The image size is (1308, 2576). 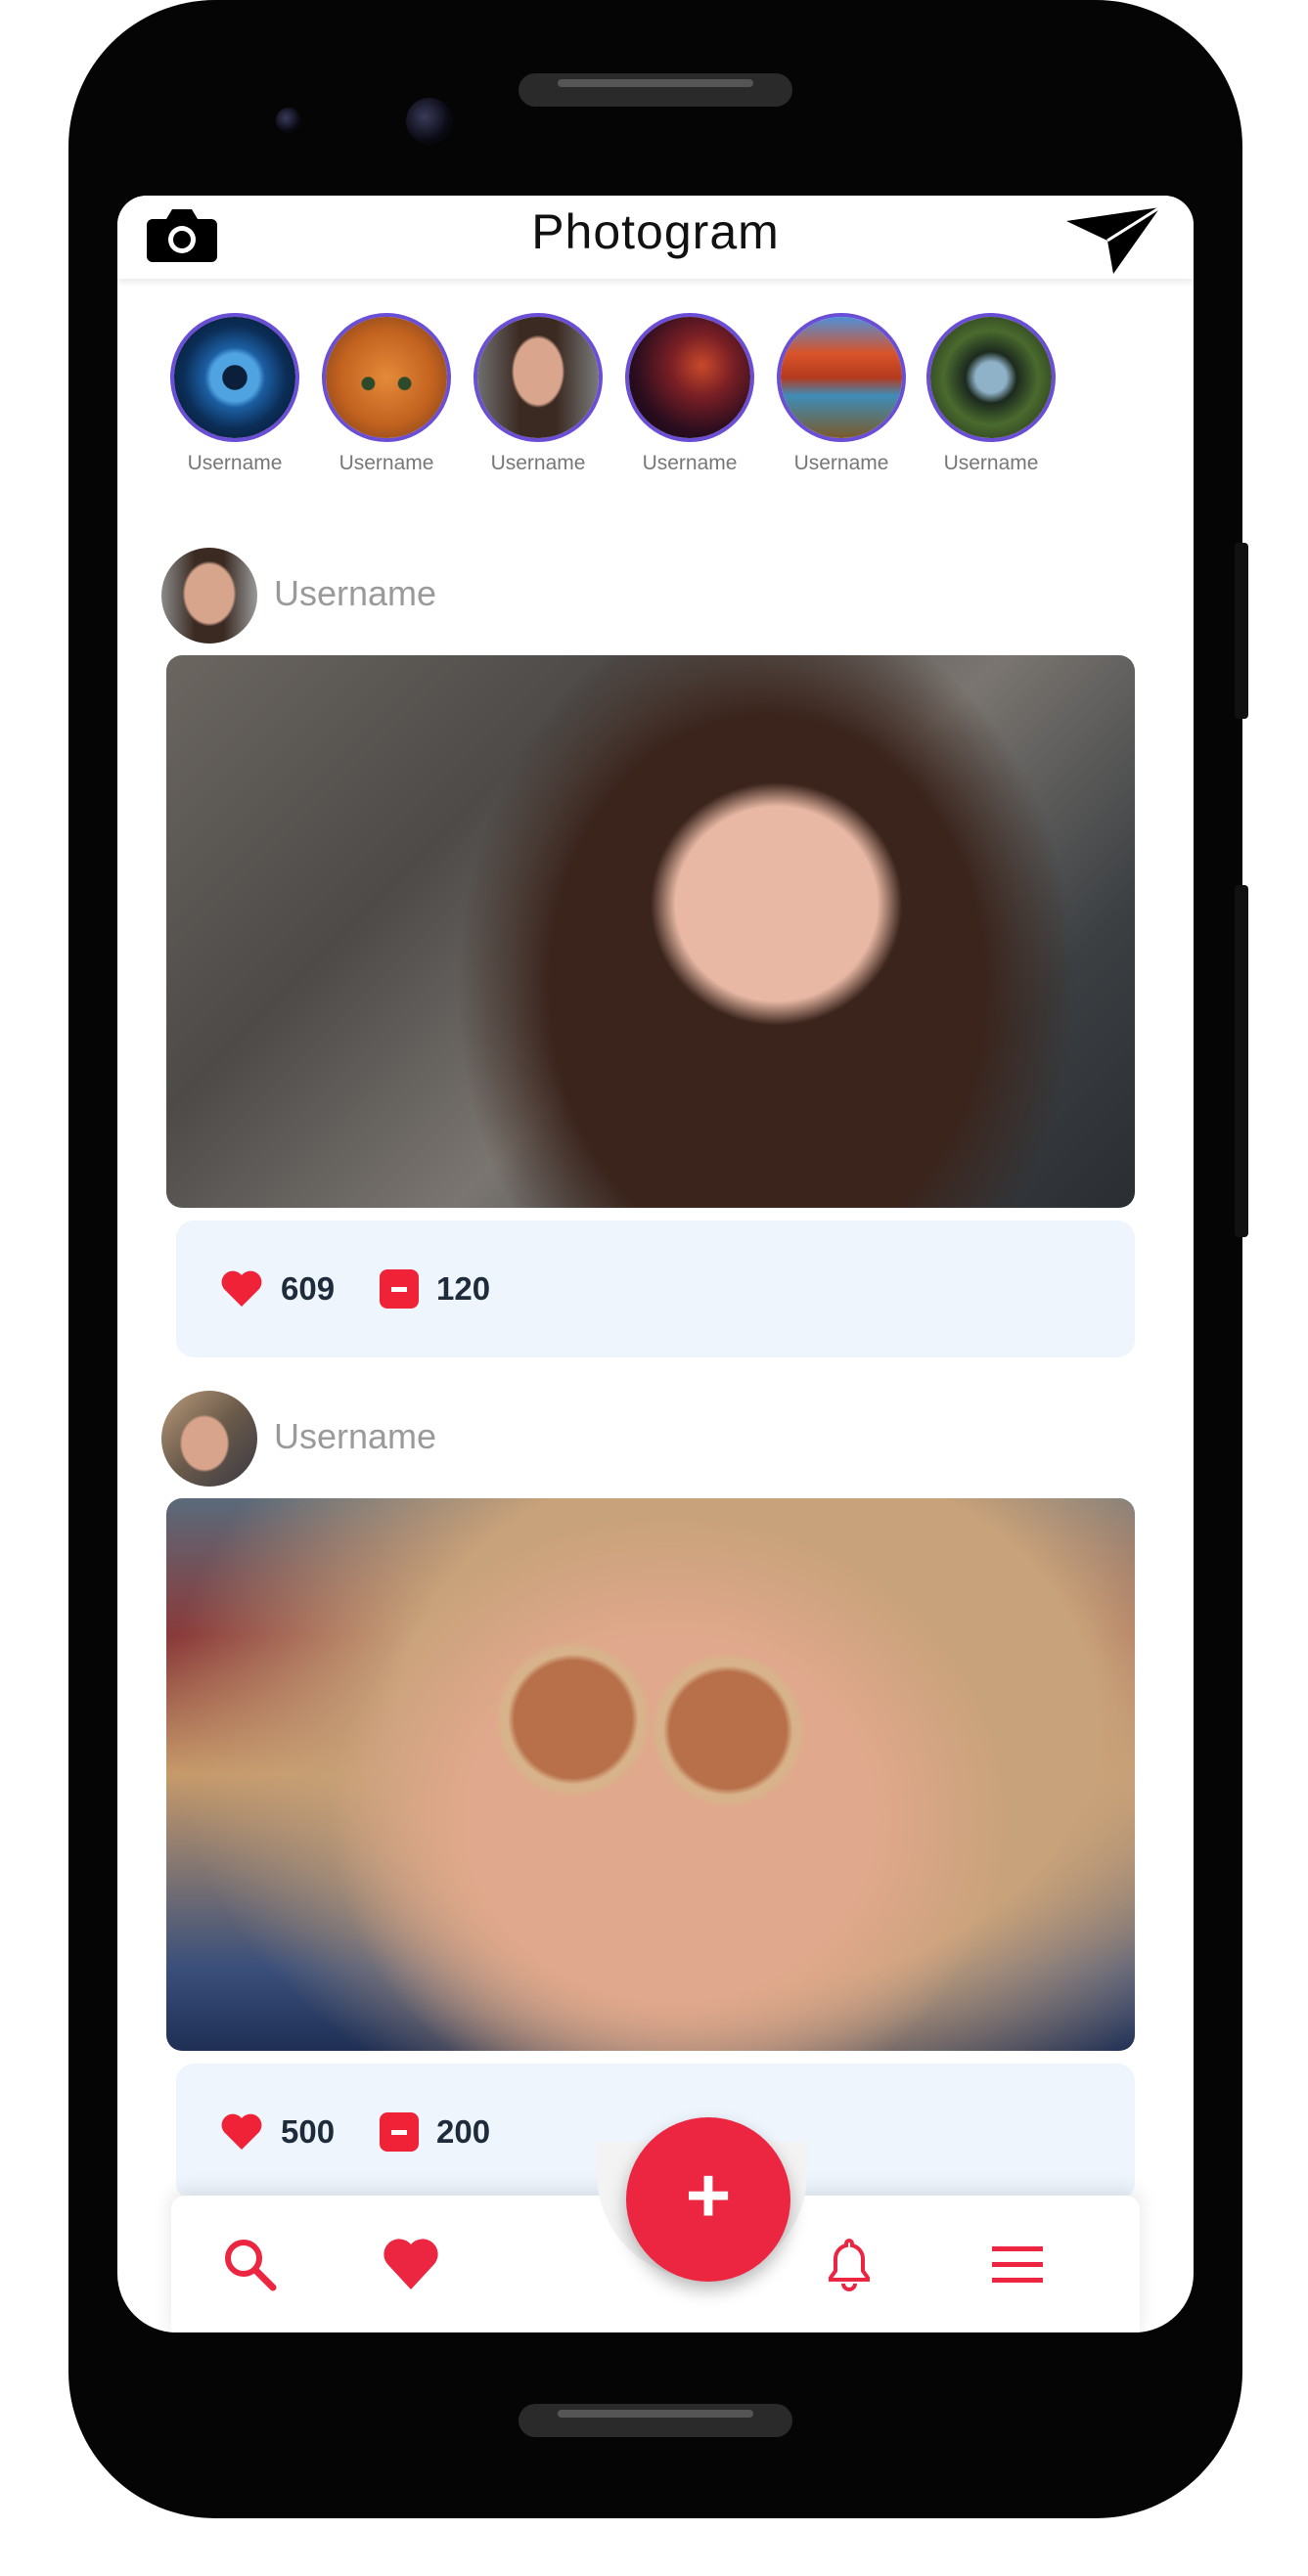 What do you see at coordinates (288, 121) in the screenshot?
I see `sensor-icon` at bounding box center [288, 121].